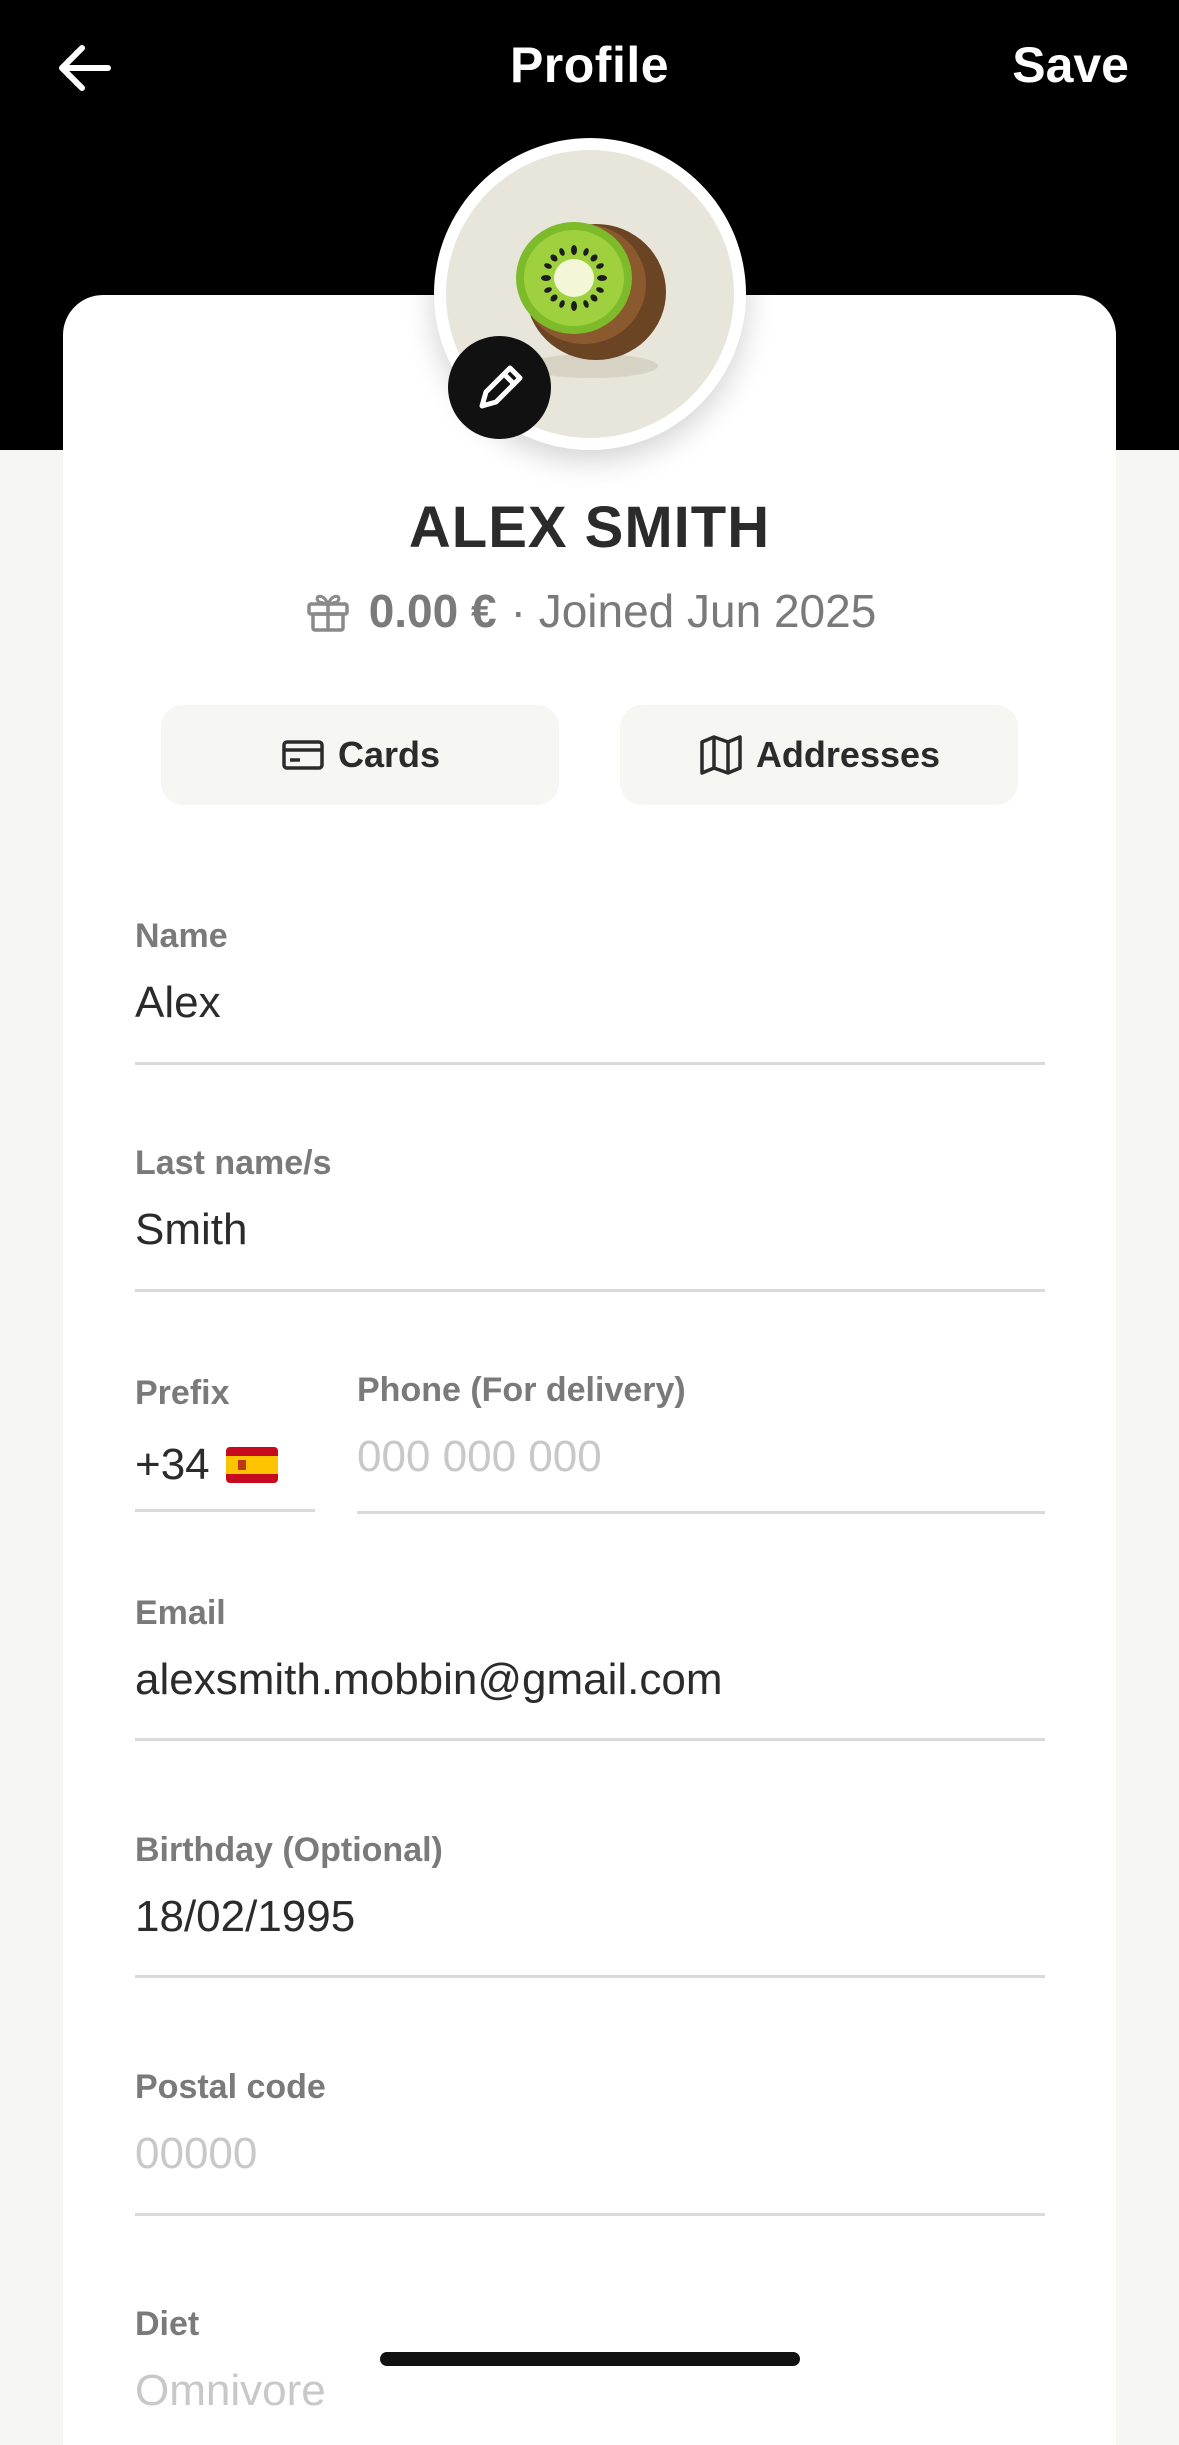  What do you see at coordinates (590, 1063) in the screenshot?
I see `name-underline` at bounding box center [590, 1063].